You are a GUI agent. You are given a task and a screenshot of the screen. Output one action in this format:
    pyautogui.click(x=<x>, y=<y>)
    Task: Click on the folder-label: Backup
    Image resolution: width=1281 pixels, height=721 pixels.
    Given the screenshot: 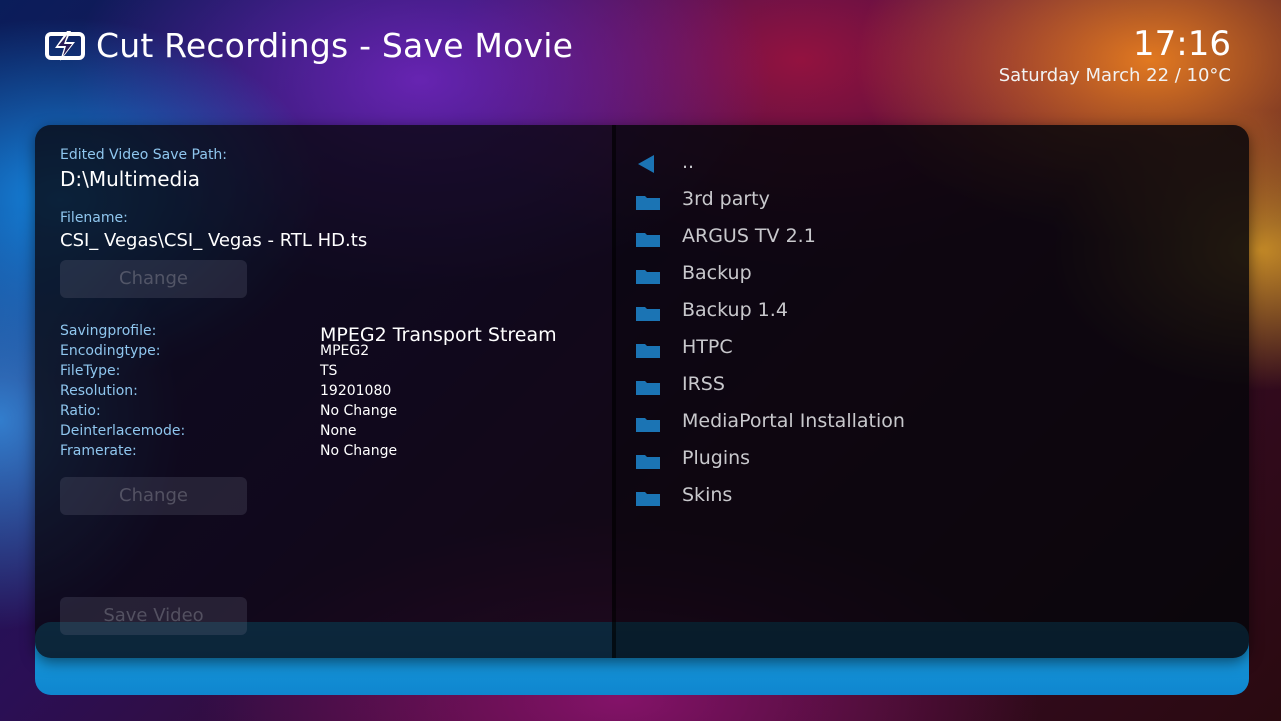 What is the action you would take?
    pyautogui.click(x=717, y=273)
    